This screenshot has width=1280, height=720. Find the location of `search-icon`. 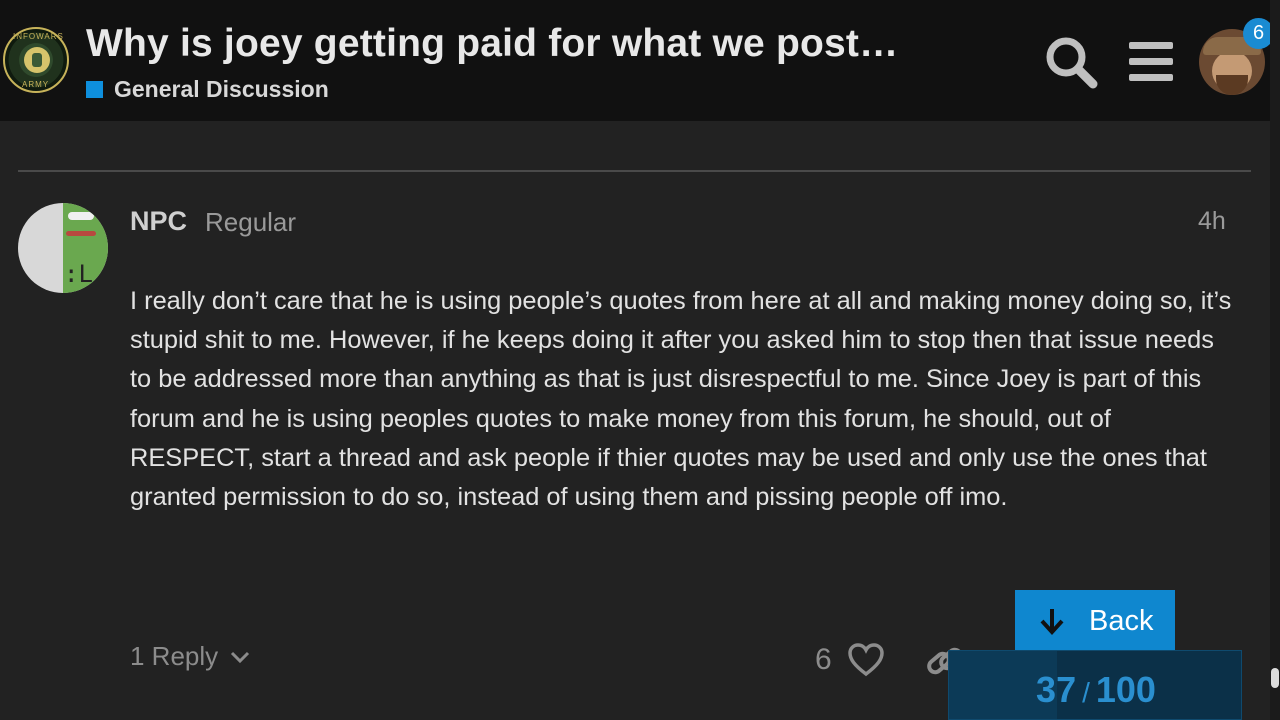

search-icon is located at coordinates (1072, 63).